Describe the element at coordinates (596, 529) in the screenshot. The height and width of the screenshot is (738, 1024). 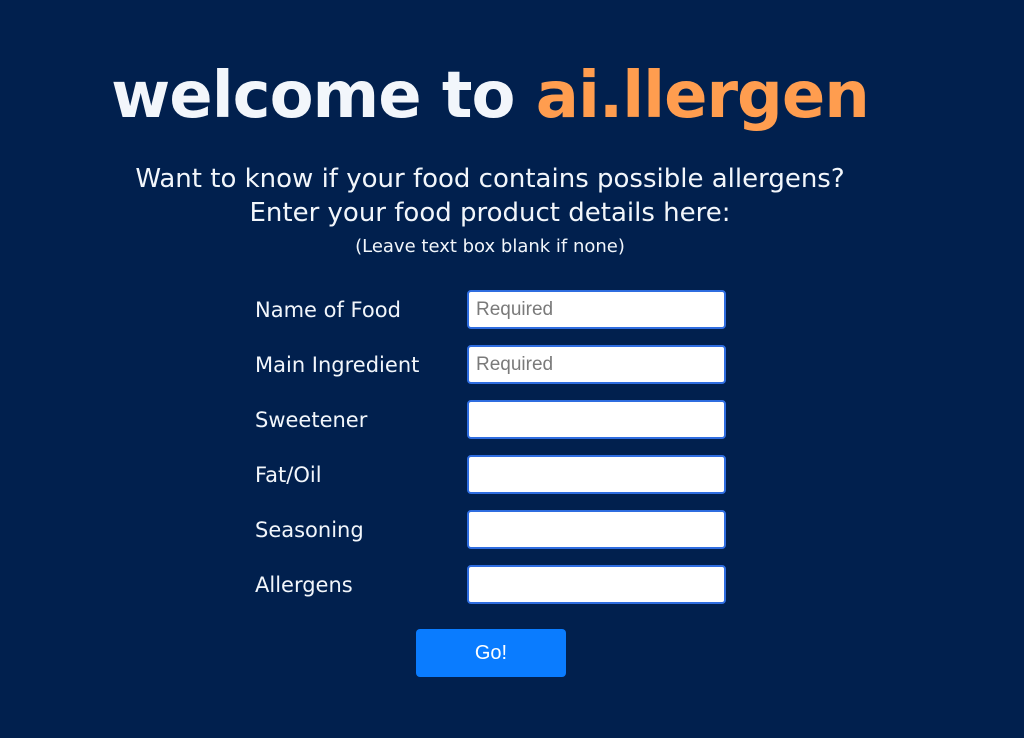
I see `seasoning-input` at that location.